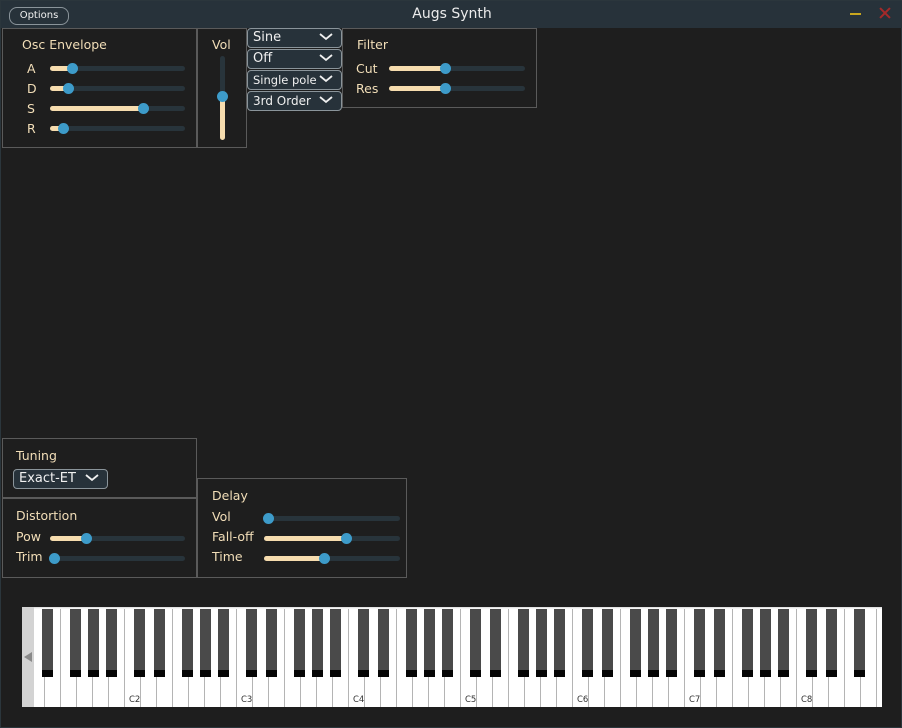 The image size is (902, 728). I want to click on delay-vol-slider, so click(331, 518).